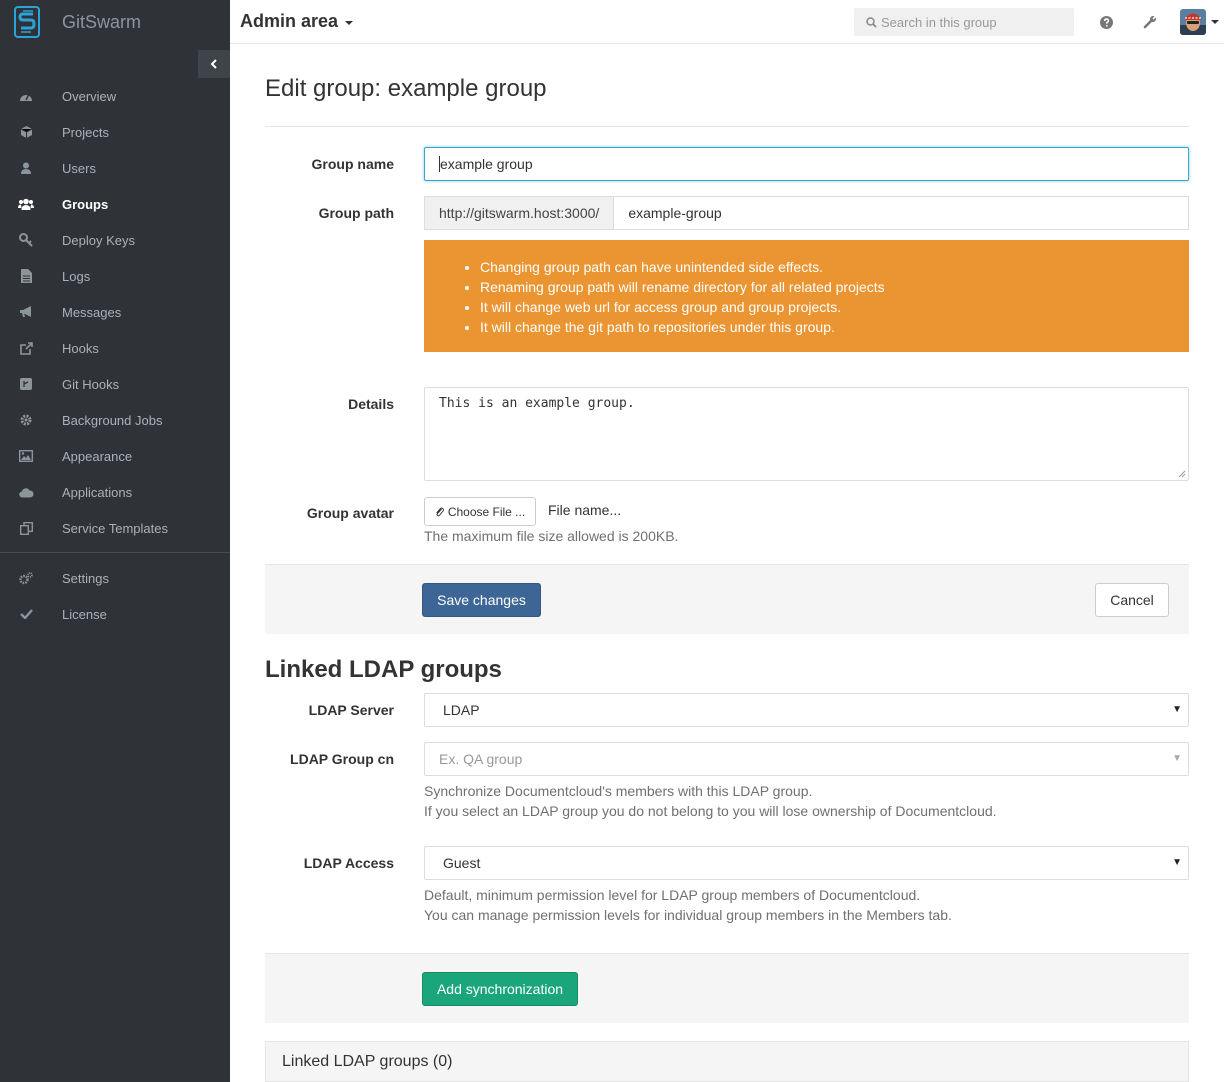 The height and width of the screenshot is (1082, 1224). What do you see at coordinates (727, 988) in the screenshot?
I see `ldap-form-actions: Add synchronization` at bounding box center [727, 988].